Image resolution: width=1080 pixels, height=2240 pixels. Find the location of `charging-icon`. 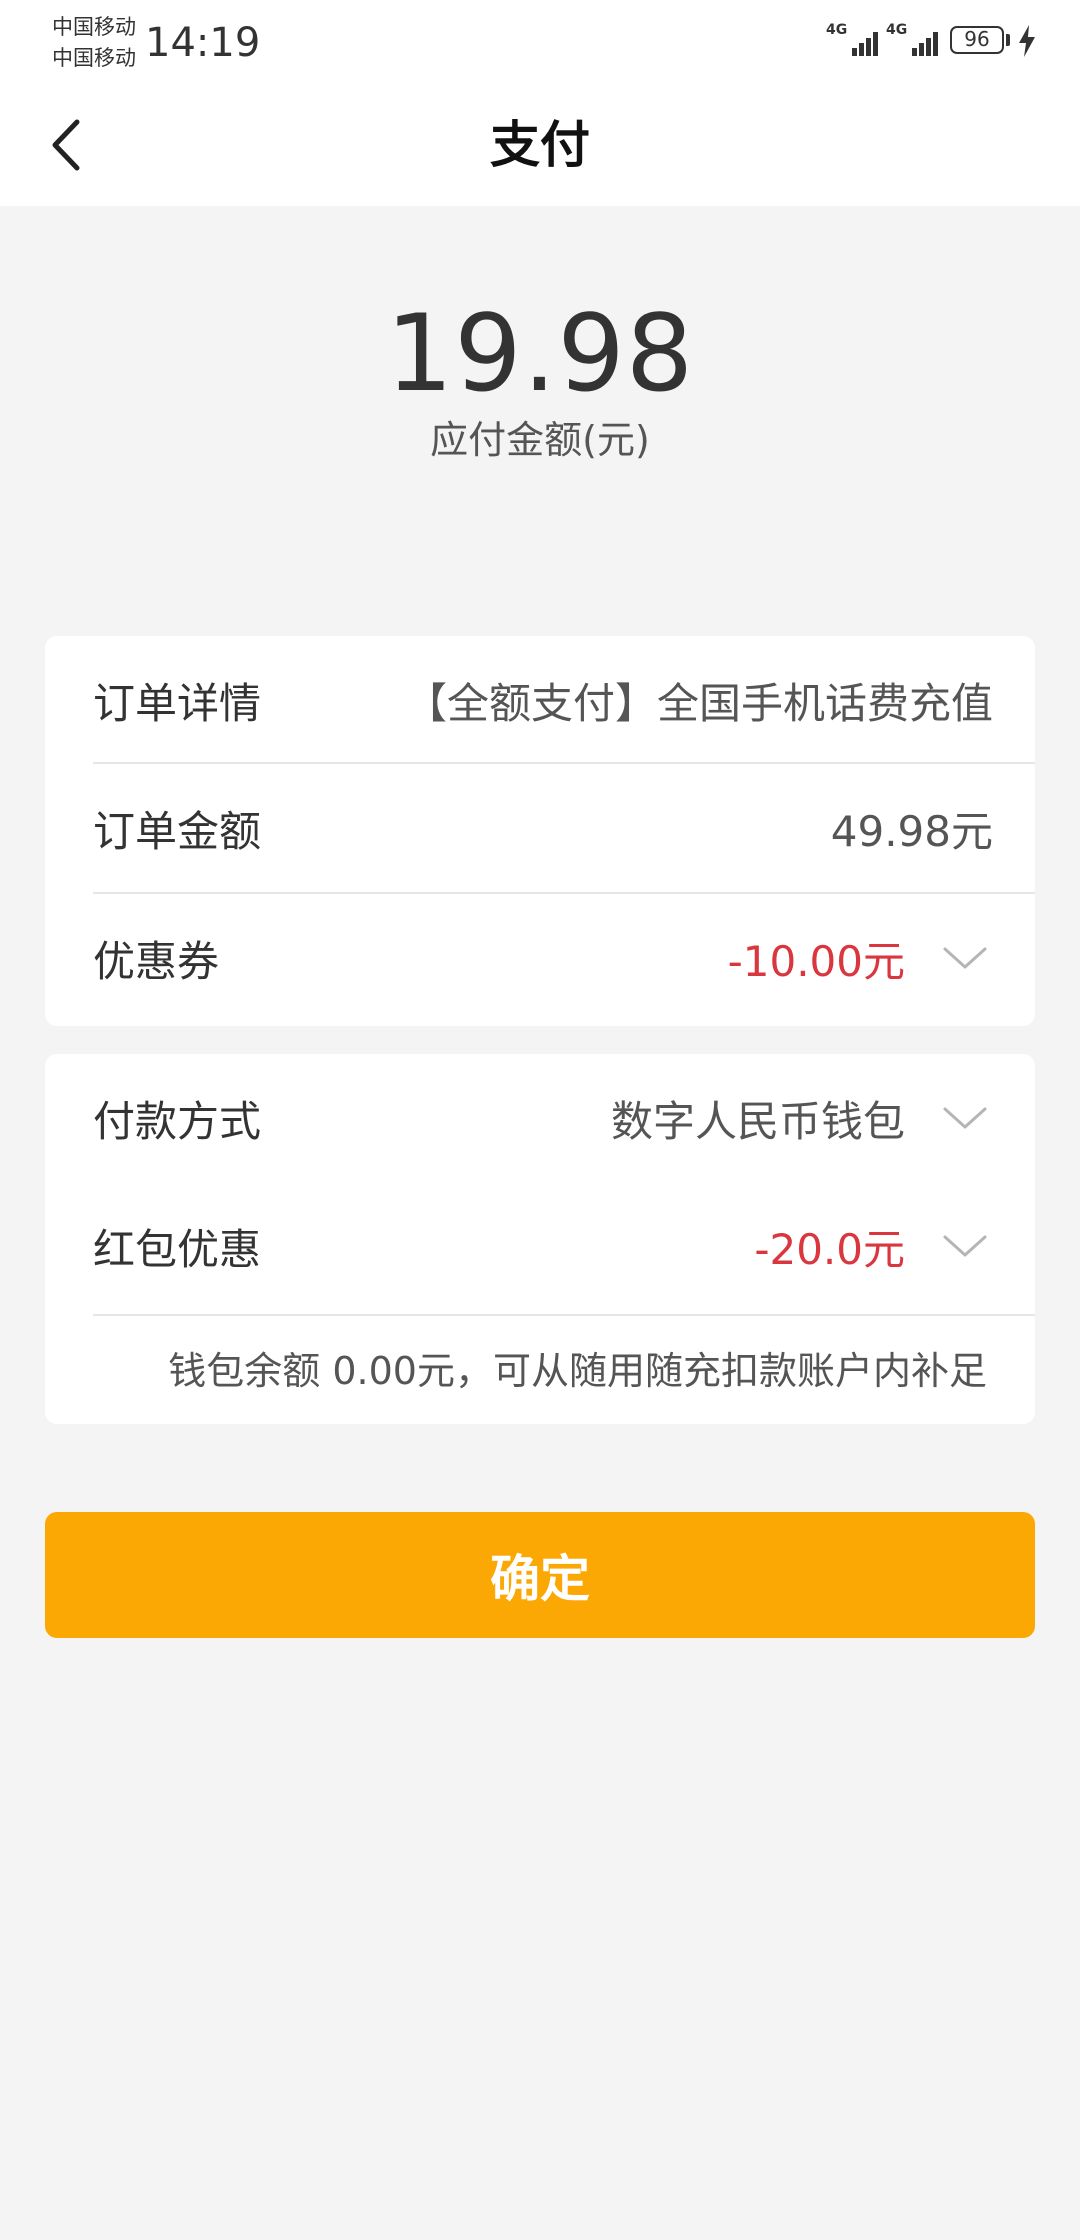

charging-icon is located at coordinates (1027, 41).